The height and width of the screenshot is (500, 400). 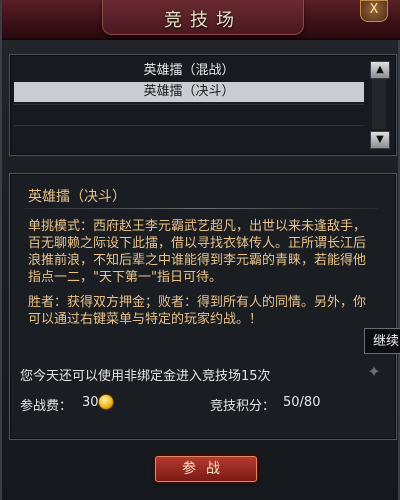 I want to click on window-title: 竞技场, so click(x=203, y=20).